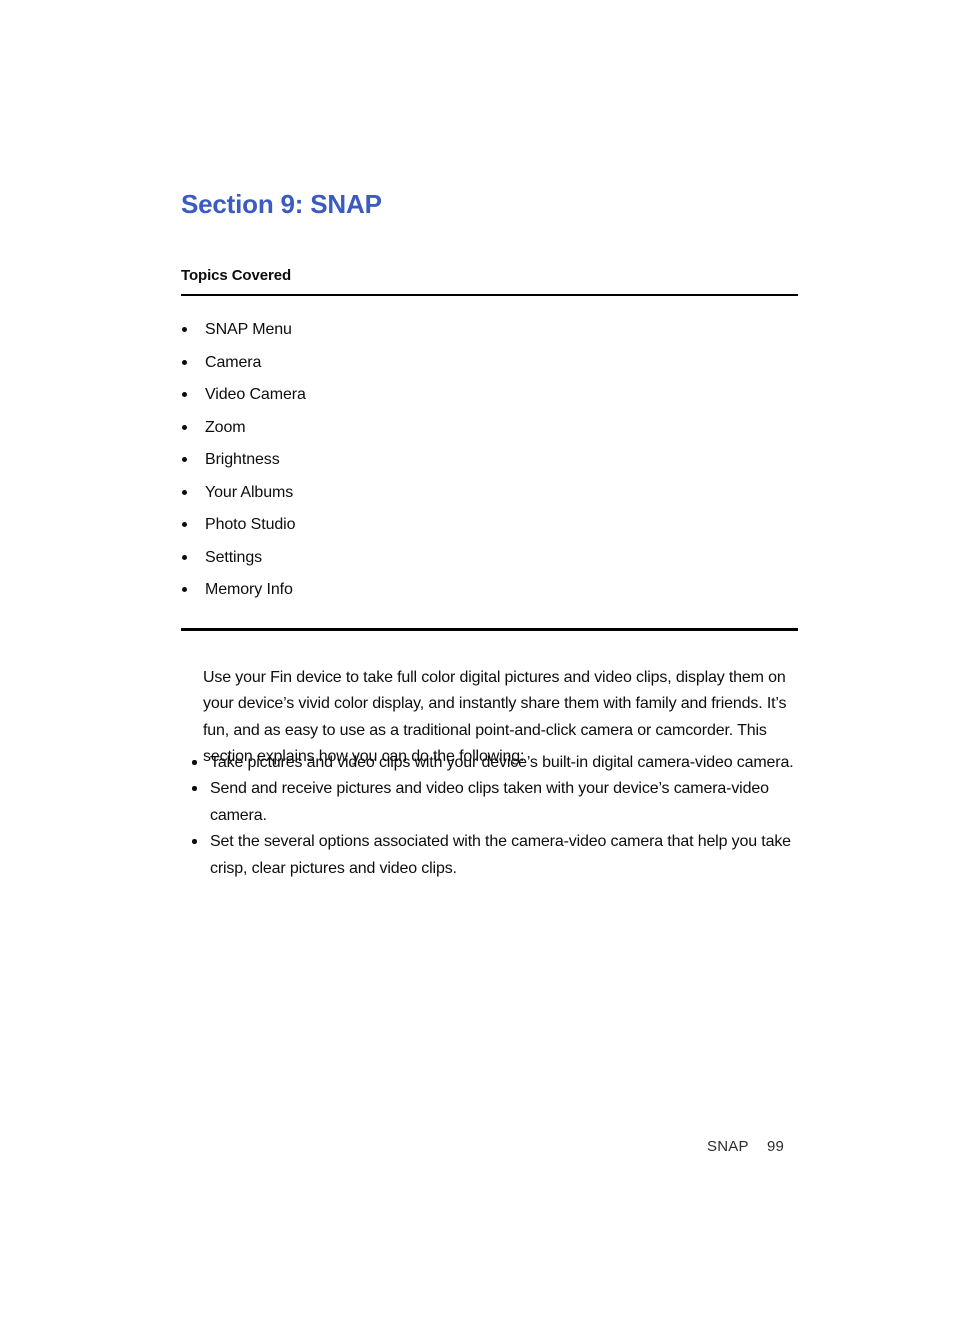  What do you see at coordinates (234, 557) in the screenshot?
I see `list-item-label: Settings` at bounding box center [234, 557].